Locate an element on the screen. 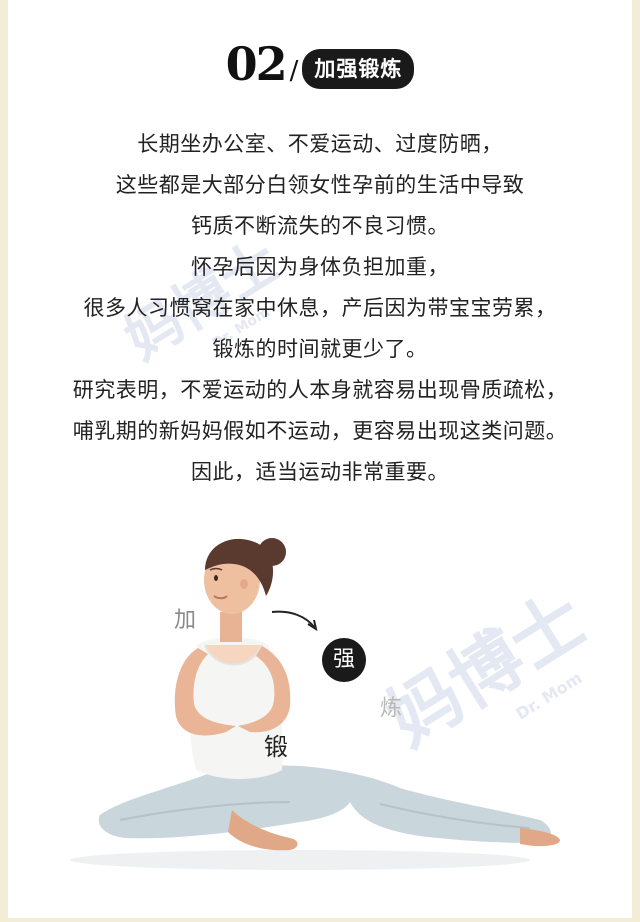  paragraph-line: 锻炼的时间就更少了。 is located at coordinates (320, 349).